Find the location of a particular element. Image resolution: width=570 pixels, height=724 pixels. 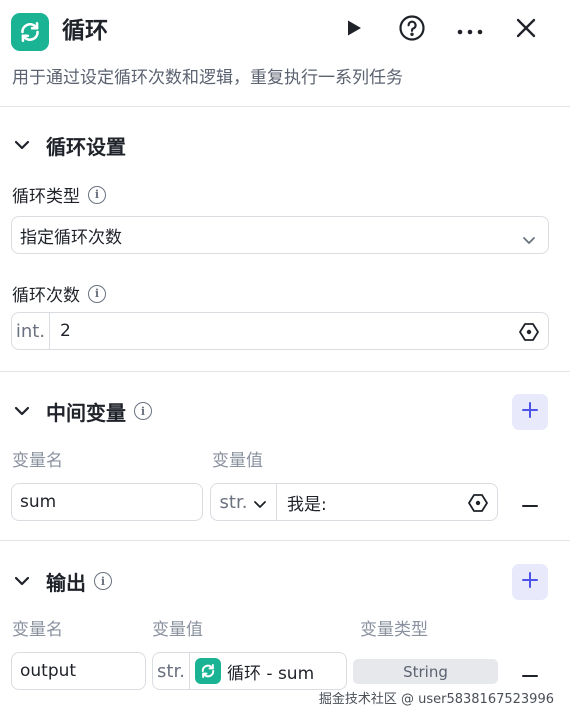

more-icon is located at coordinates (470, 30).